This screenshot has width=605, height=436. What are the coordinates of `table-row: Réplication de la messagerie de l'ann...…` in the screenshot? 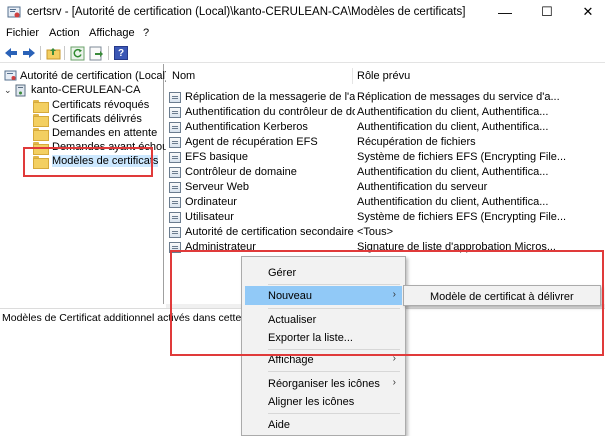 It's located at (364, 97).